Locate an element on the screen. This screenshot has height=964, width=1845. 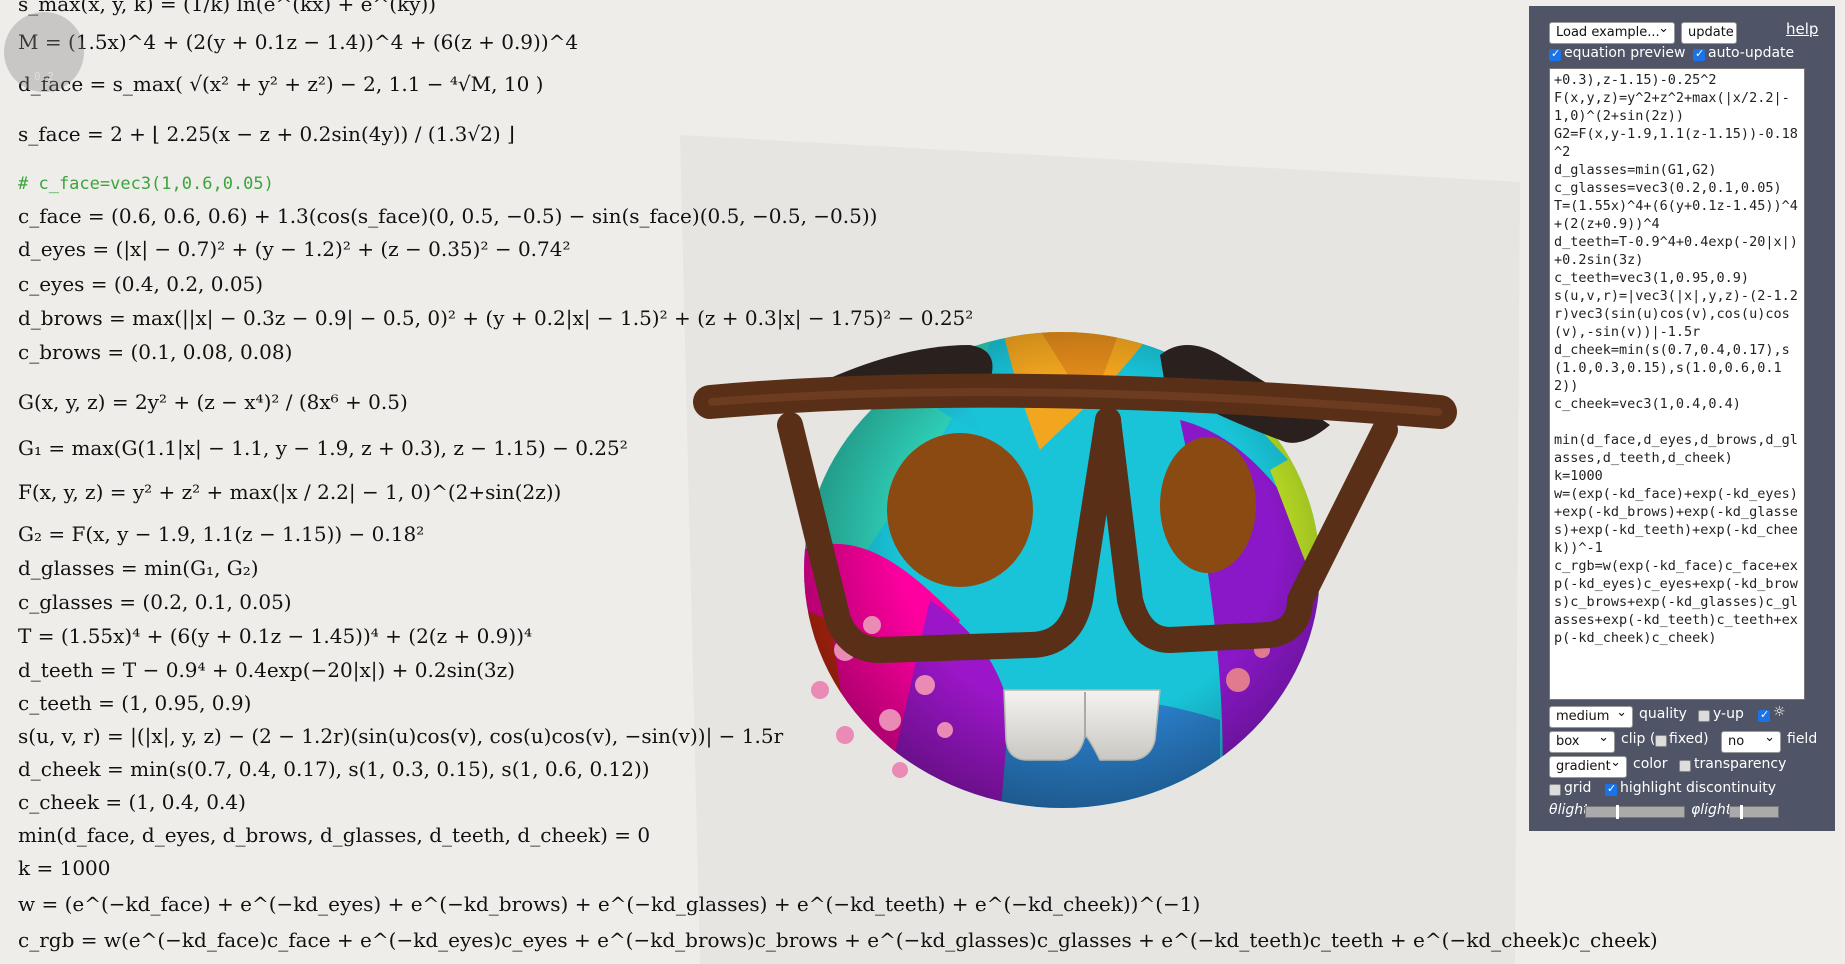
clip-fixed-label: fixed) is located at coordinates (1689, 739).